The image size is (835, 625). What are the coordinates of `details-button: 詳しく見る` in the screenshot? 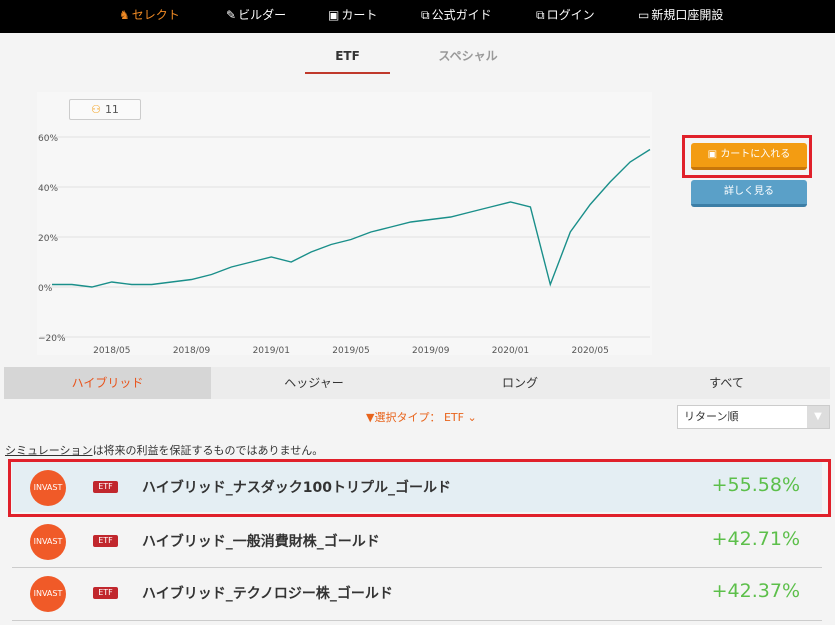 It's located at (749, 193).